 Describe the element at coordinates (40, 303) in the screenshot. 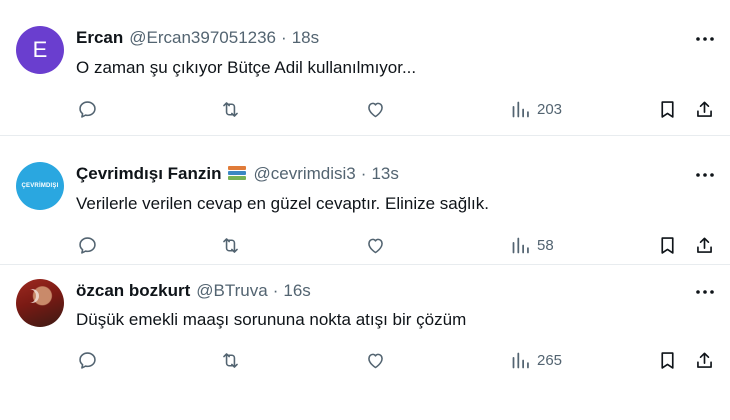

I see `avatar` at that location.